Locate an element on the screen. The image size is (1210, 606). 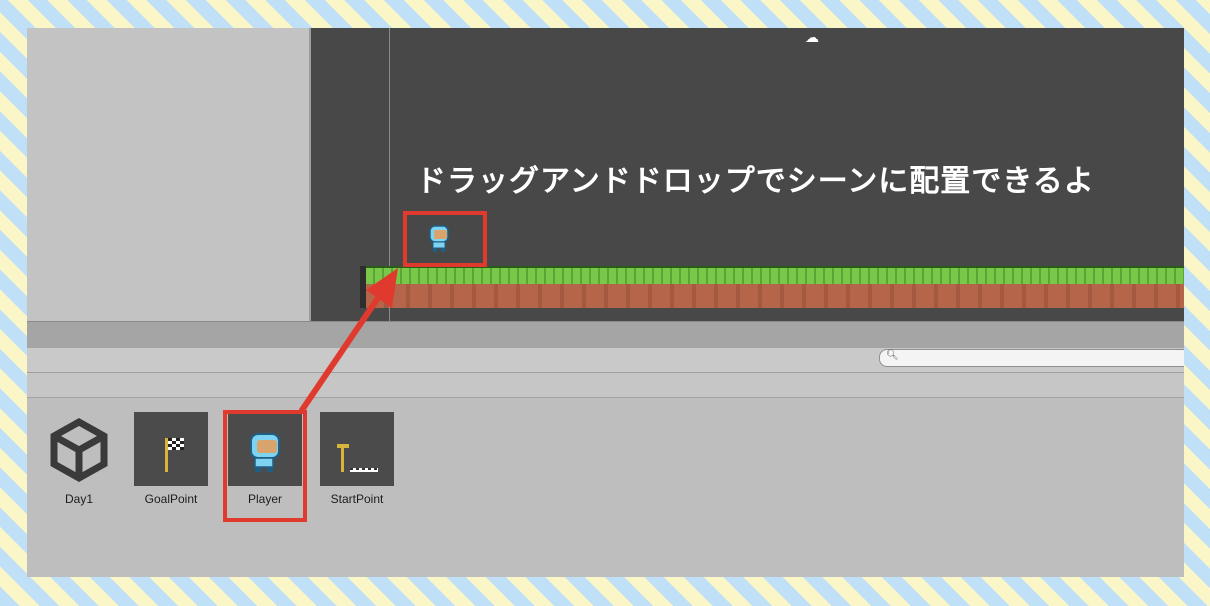
unity-logo-icon is located at coordinates (79, 450).